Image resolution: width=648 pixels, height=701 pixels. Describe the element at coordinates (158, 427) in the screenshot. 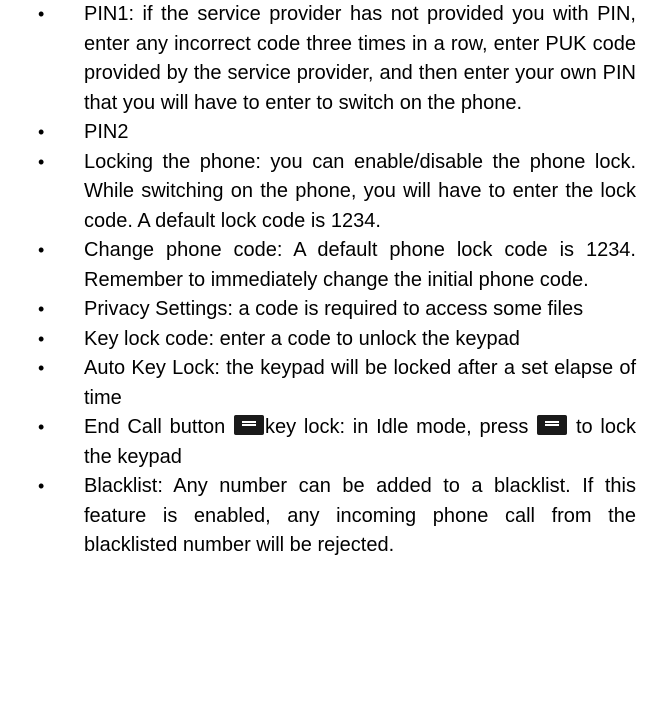

I see `list-item-text-part: End Call button` at that location.